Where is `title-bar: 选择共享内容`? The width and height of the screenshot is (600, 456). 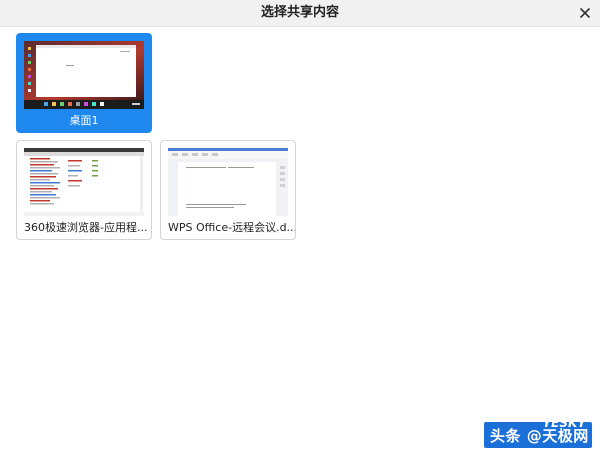
title-bar: 选择共享内容 is located at coordinates (300, 13).